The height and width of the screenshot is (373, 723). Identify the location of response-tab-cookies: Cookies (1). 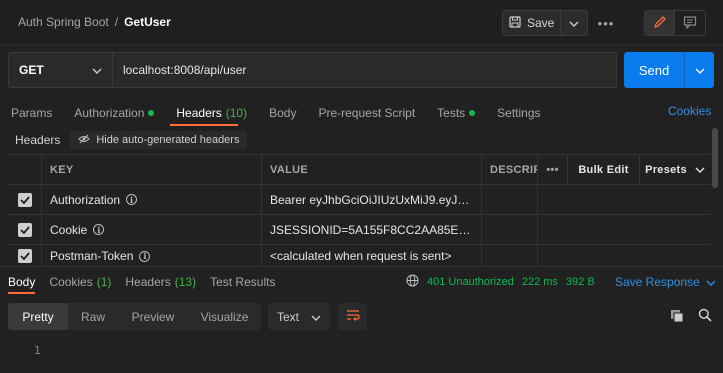
(80, 282).